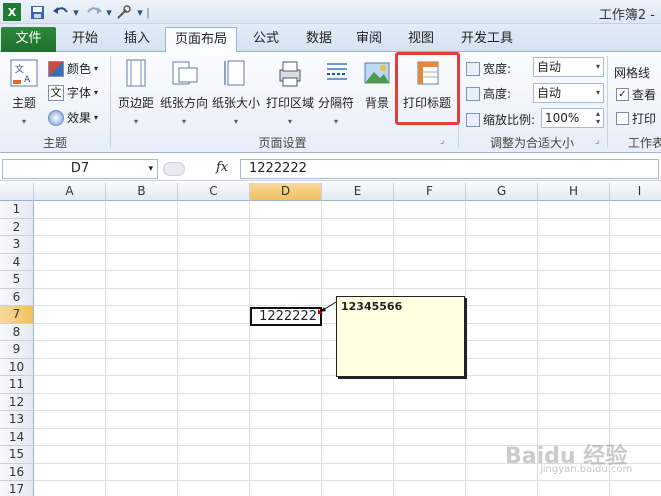 The width and height of the screenshot is (661, 496). What do you see at coordinates (174, 169) in the screenshot?
I see `formula-bar-resize-handle` at bounding box center [174, 169].